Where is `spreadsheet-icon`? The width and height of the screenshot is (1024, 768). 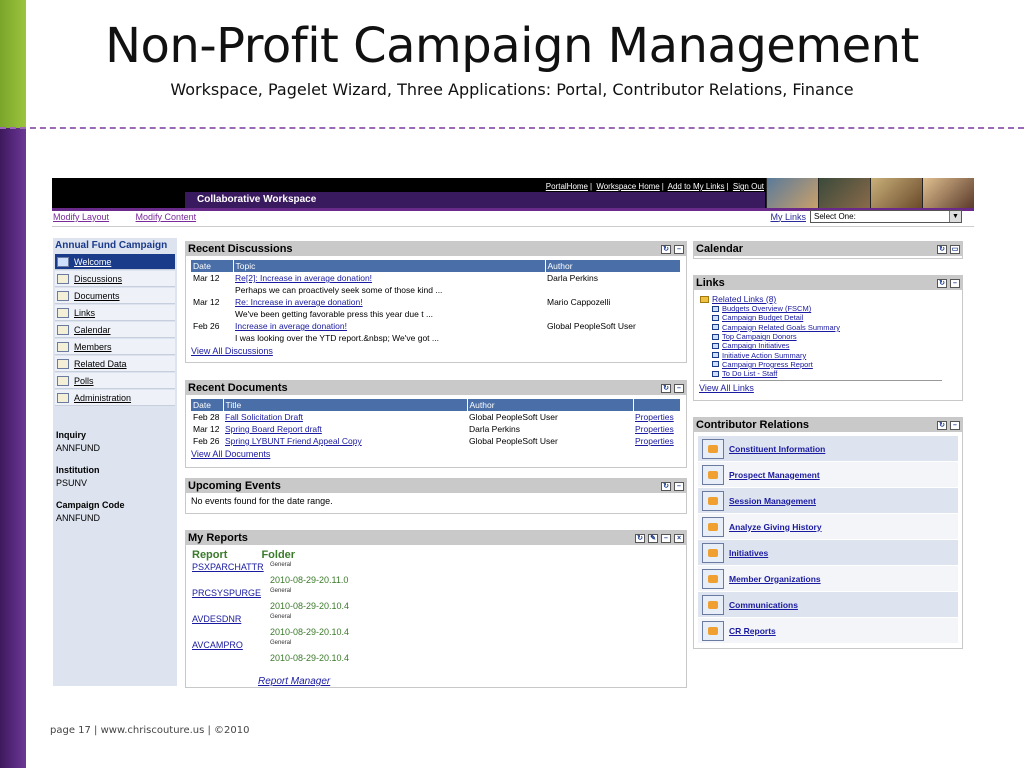
spreadsheet-icon is located at coordinates (713, 500).